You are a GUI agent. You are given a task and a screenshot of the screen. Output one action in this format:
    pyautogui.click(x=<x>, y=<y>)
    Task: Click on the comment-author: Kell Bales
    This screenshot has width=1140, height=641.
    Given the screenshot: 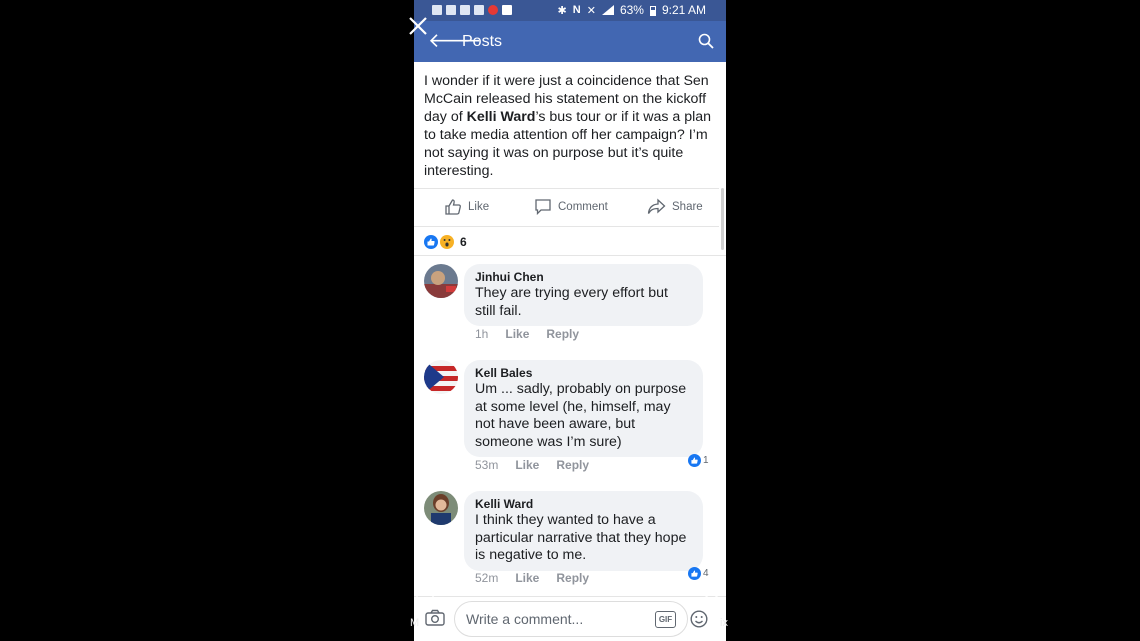 What is the action you would take?
    pyautogui.click(x=582, y=373)
    